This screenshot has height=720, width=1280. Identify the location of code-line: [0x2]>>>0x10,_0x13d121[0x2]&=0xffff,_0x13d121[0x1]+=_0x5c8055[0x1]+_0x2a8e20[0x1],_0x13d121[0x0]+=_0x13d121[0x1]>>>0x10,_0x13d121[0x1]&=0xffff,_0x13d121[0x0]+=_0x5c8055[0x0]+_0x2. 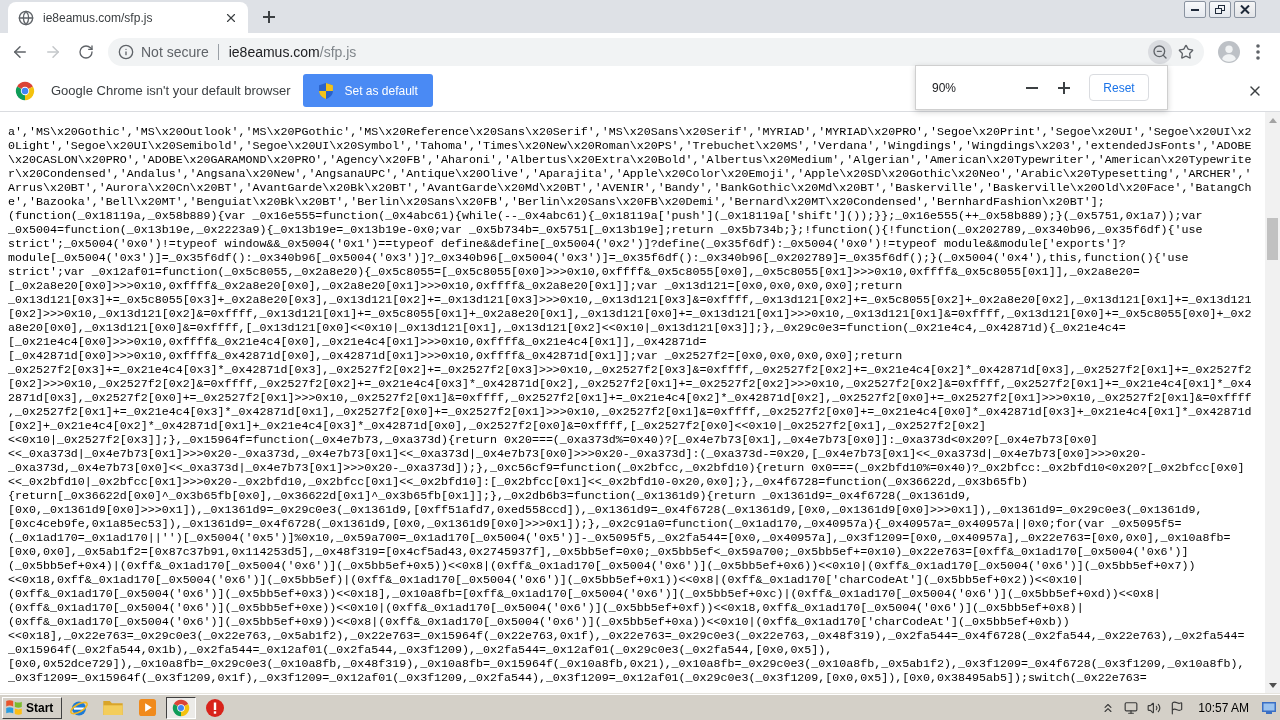
(630, 314).